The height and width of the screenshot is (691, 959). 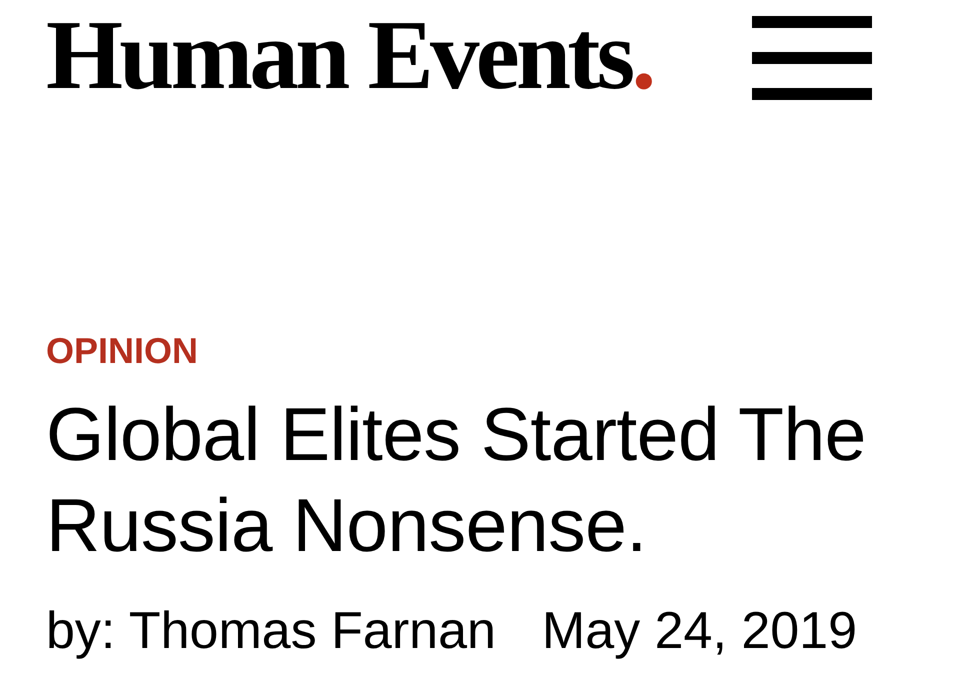 What do you see at coordinates (271, 631) in the screenshot?
I see `author-byline: by: Thomas Farnan` at bounding box center [271, 631].